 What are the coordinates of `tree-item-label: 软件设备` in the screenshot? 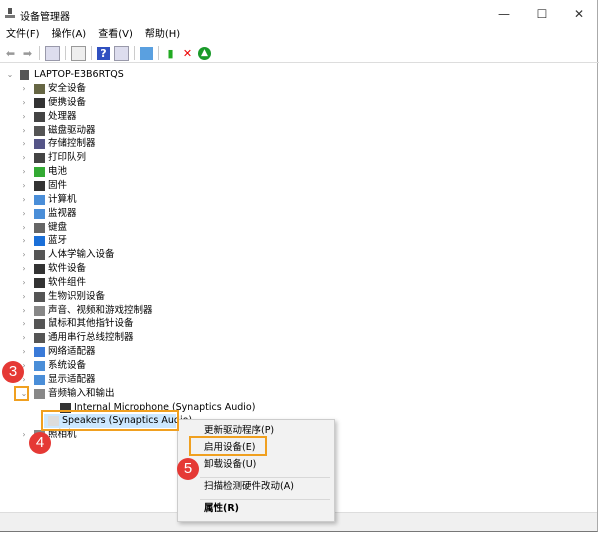 It's located at (67, 269).